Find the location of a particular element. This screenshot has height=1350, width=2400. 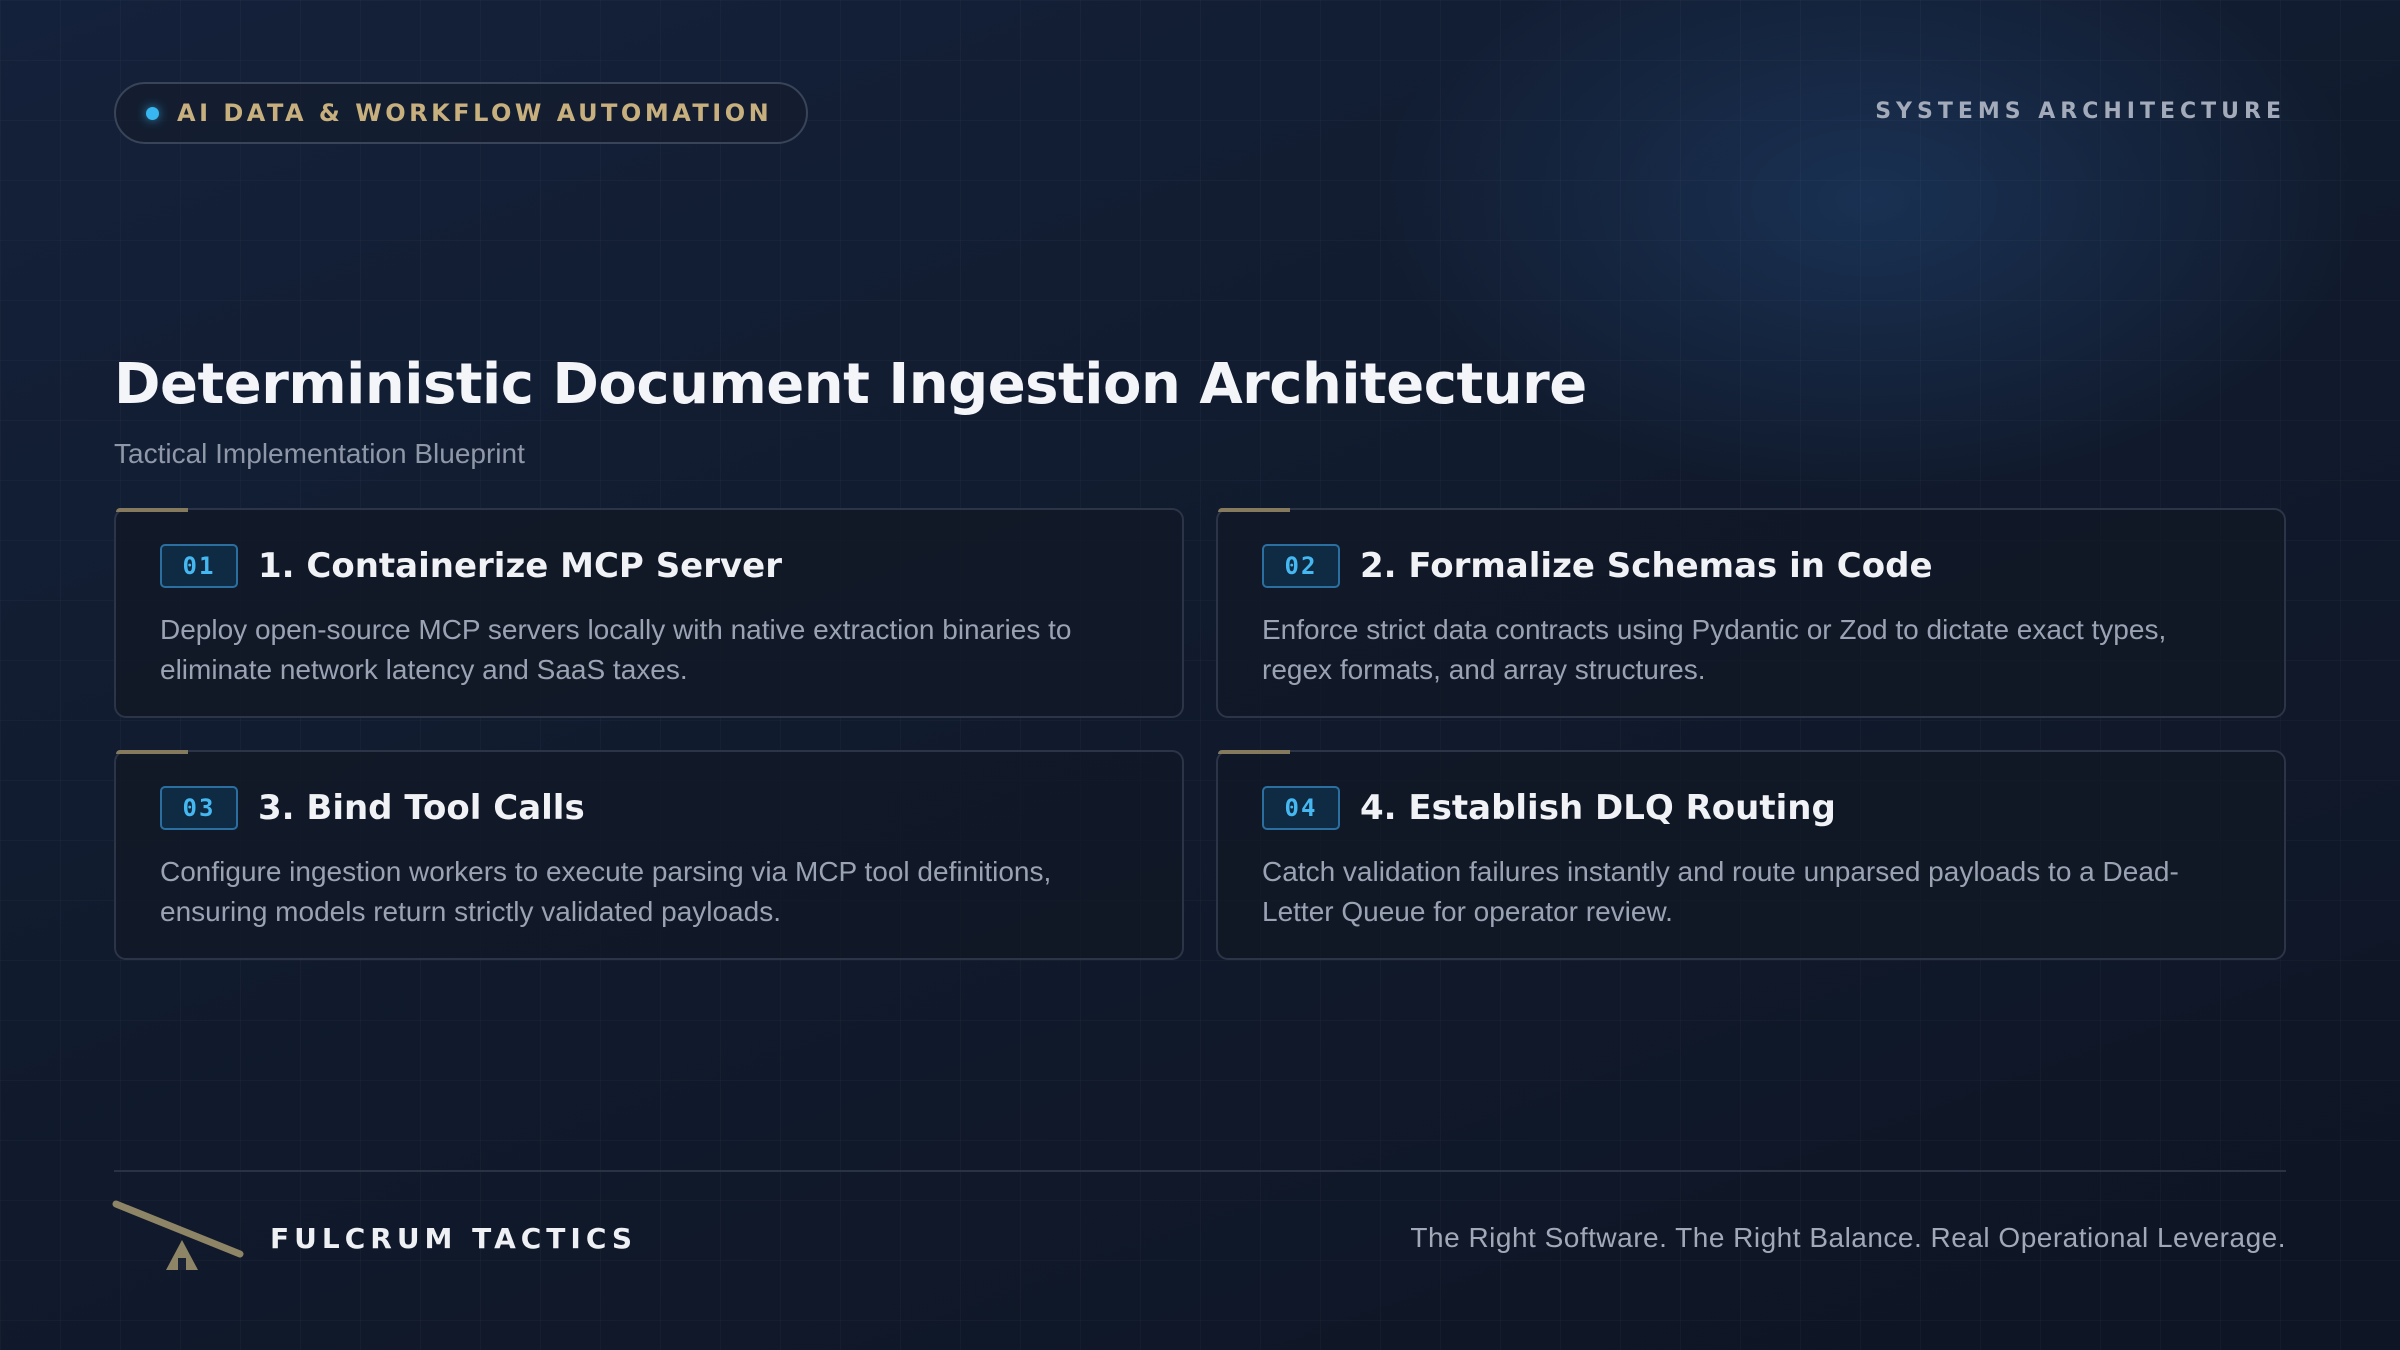

brand-name: FULCRUM TACTICS is located at coordinates (454, 1238).